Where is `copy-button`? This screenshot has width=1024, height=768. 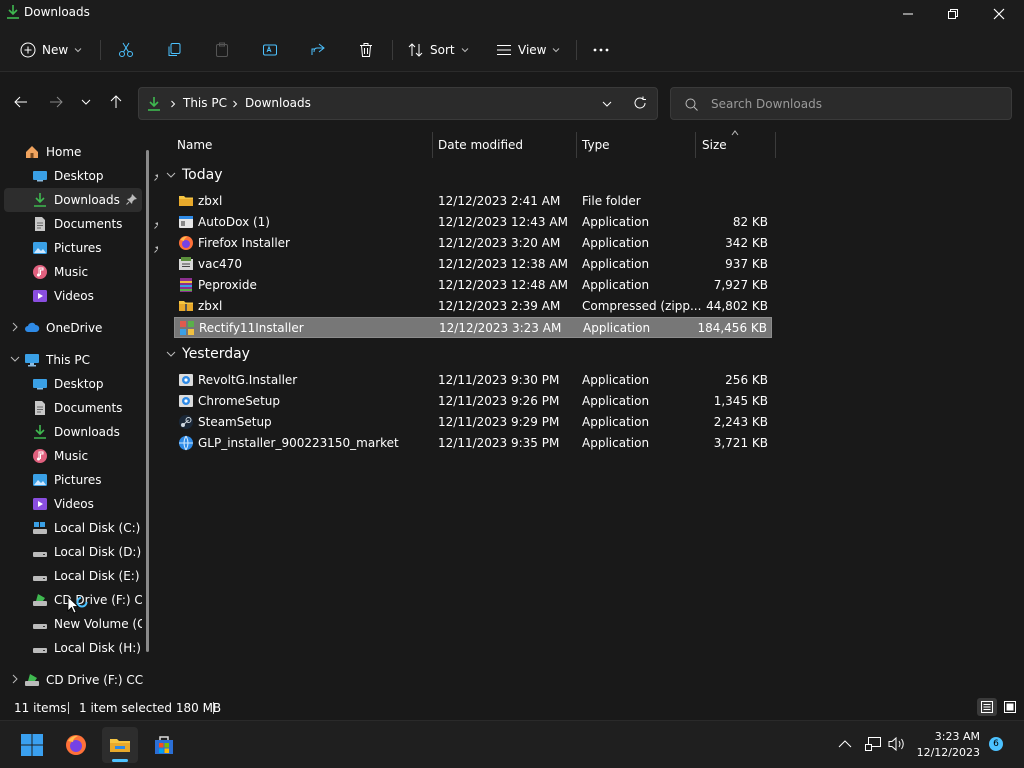
copy-button is located at coordinates (174, 50).